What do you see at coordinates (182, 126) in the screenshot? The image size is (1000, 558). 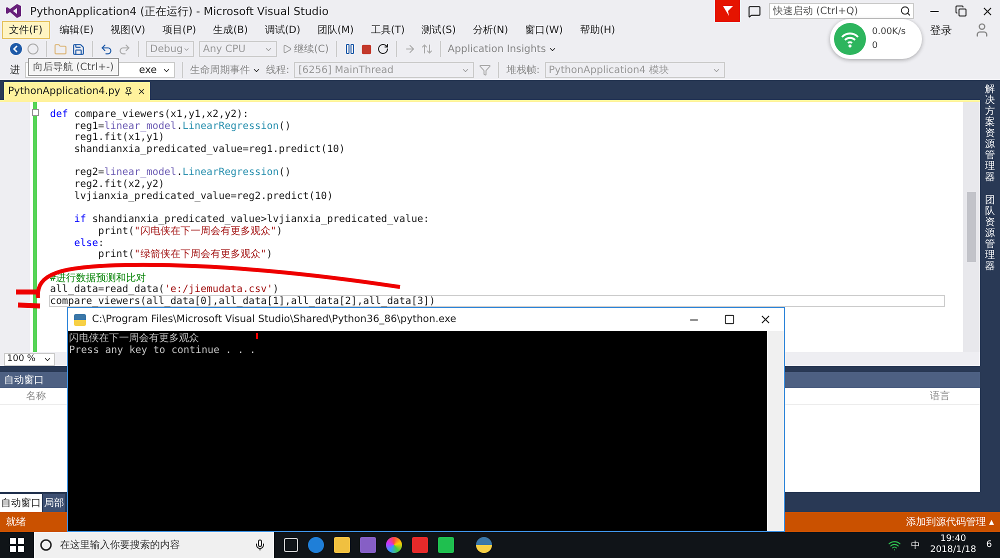 I see `code-line: reg1=linear_model.LinearRegression()` at bounding box center [182, 126].